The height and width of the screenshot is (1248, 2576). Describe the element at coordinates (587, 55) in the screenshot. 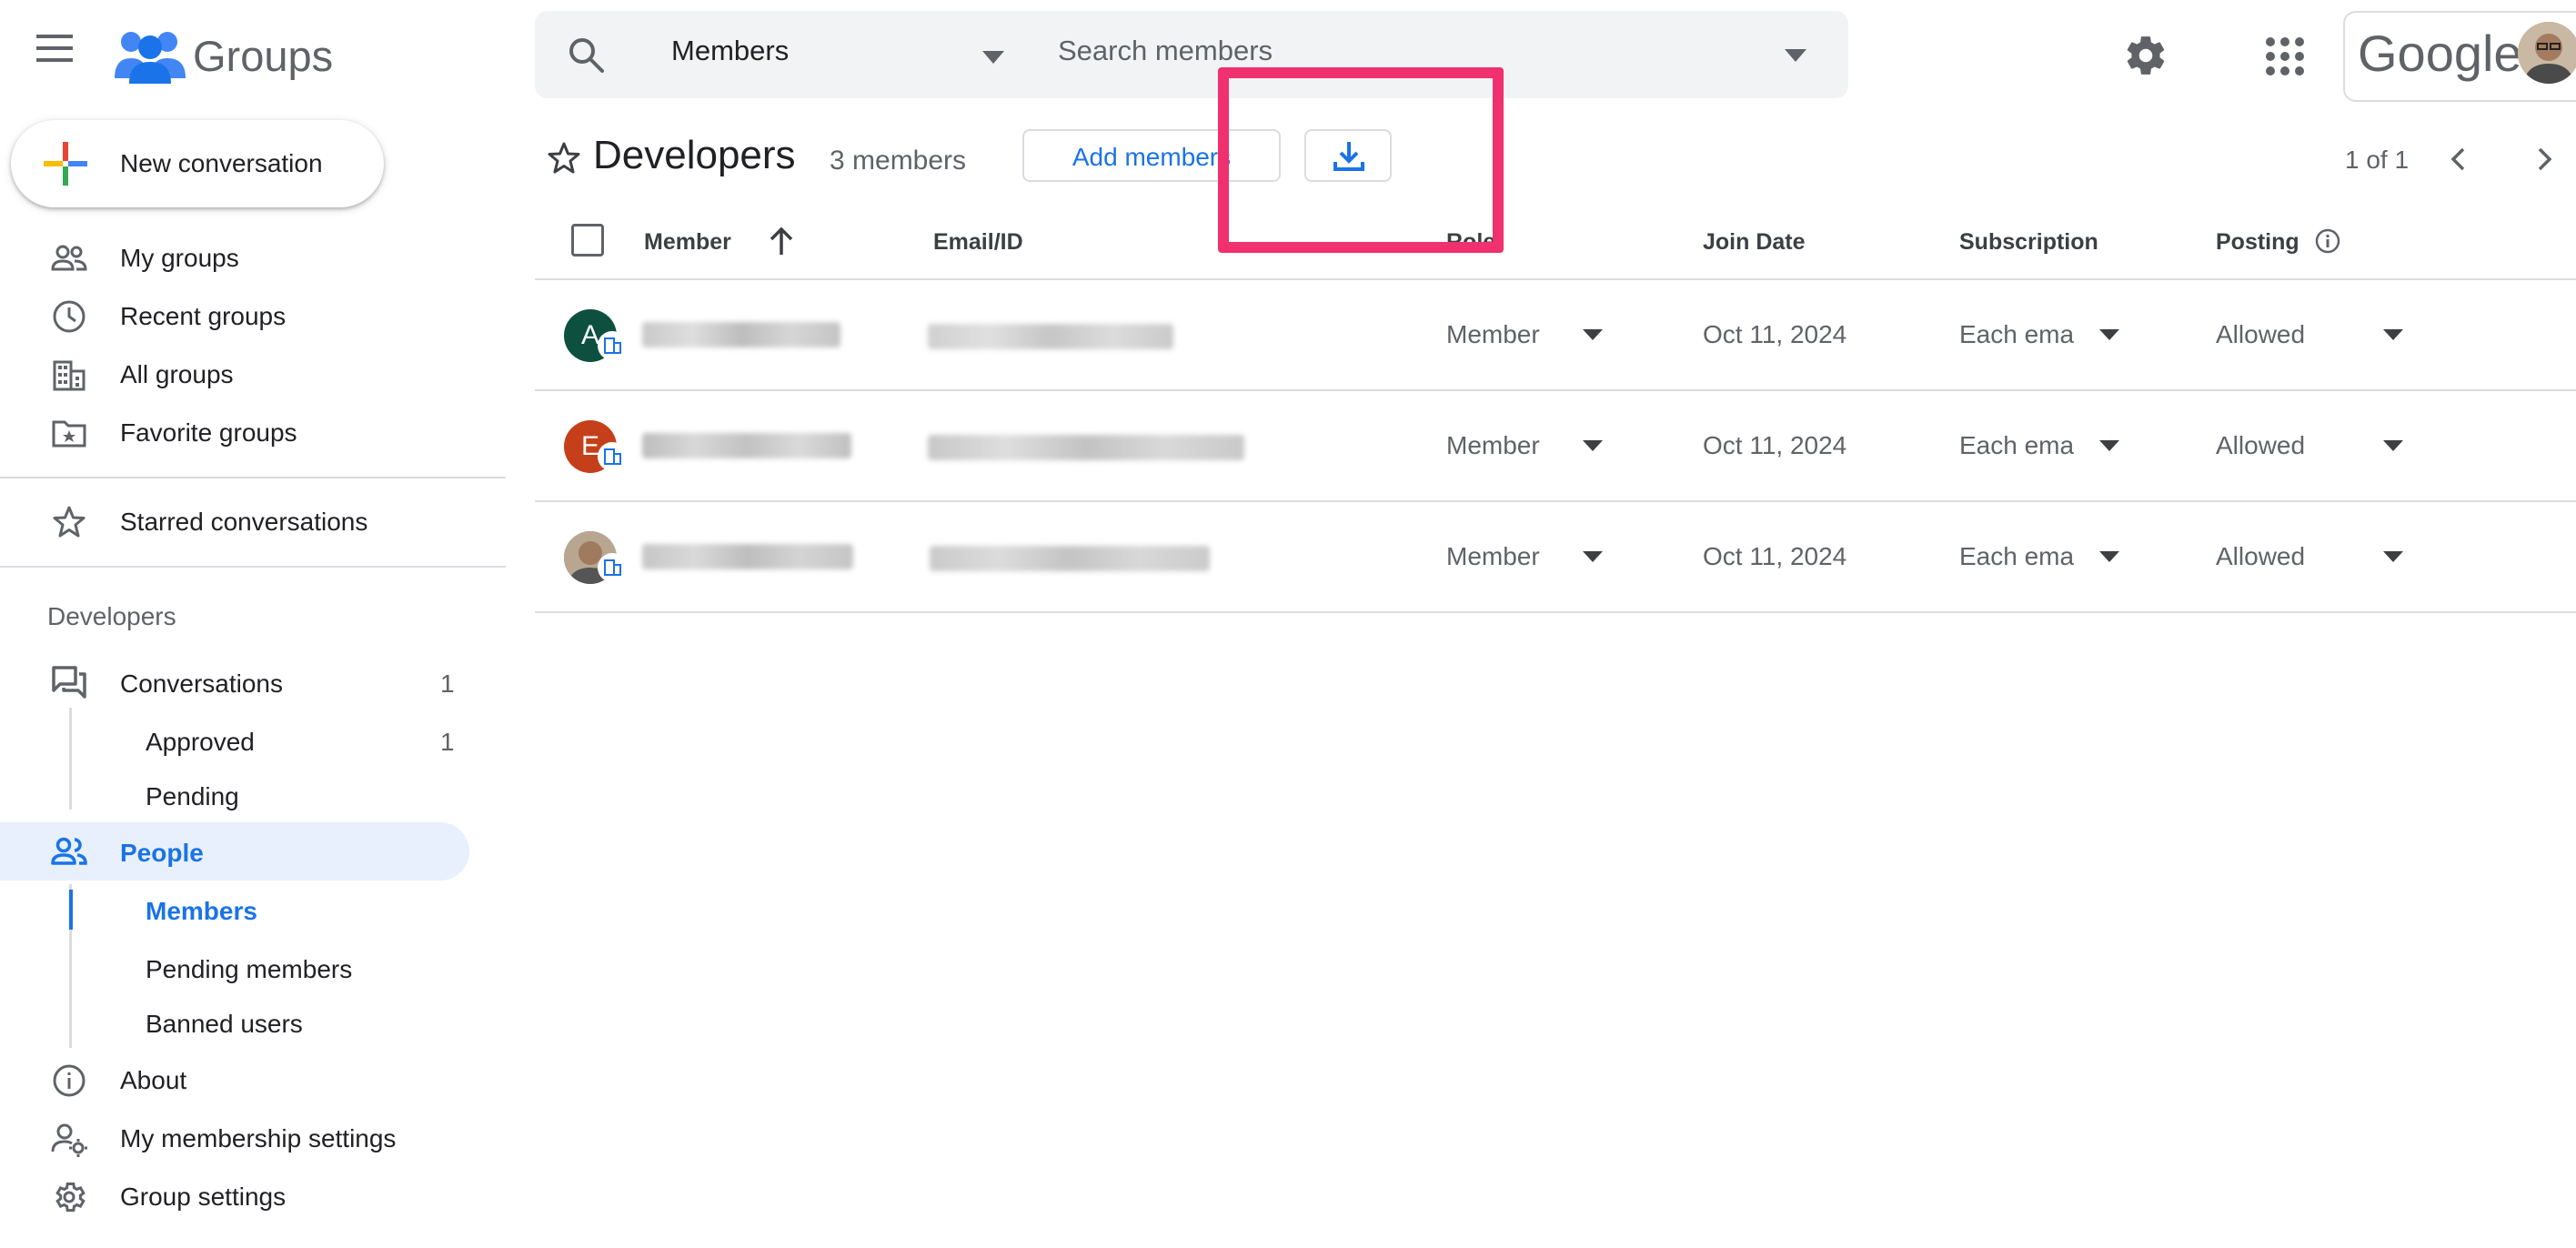

I see `search-icon` at that location.